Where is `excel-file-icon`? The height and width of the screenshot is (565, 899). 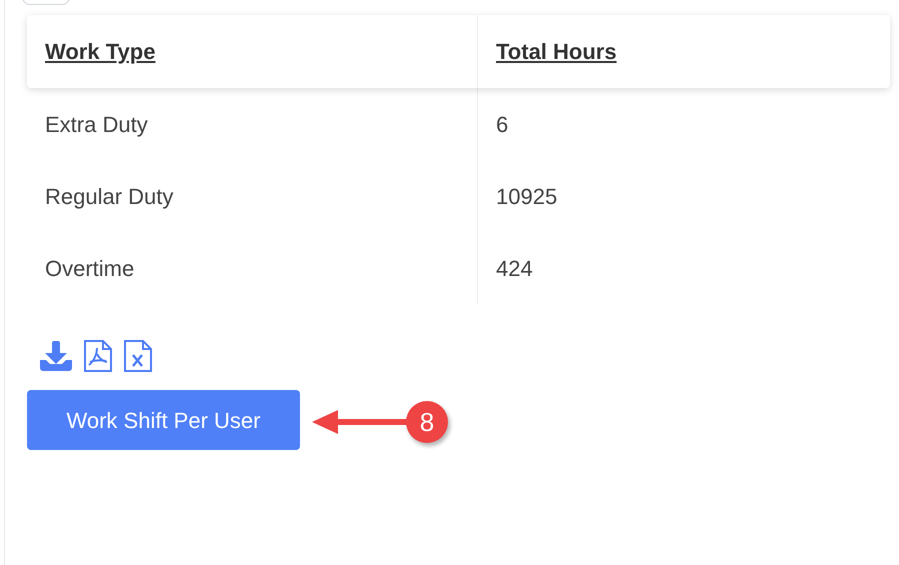
excel-file-icon is located at coordinates (138, 356).